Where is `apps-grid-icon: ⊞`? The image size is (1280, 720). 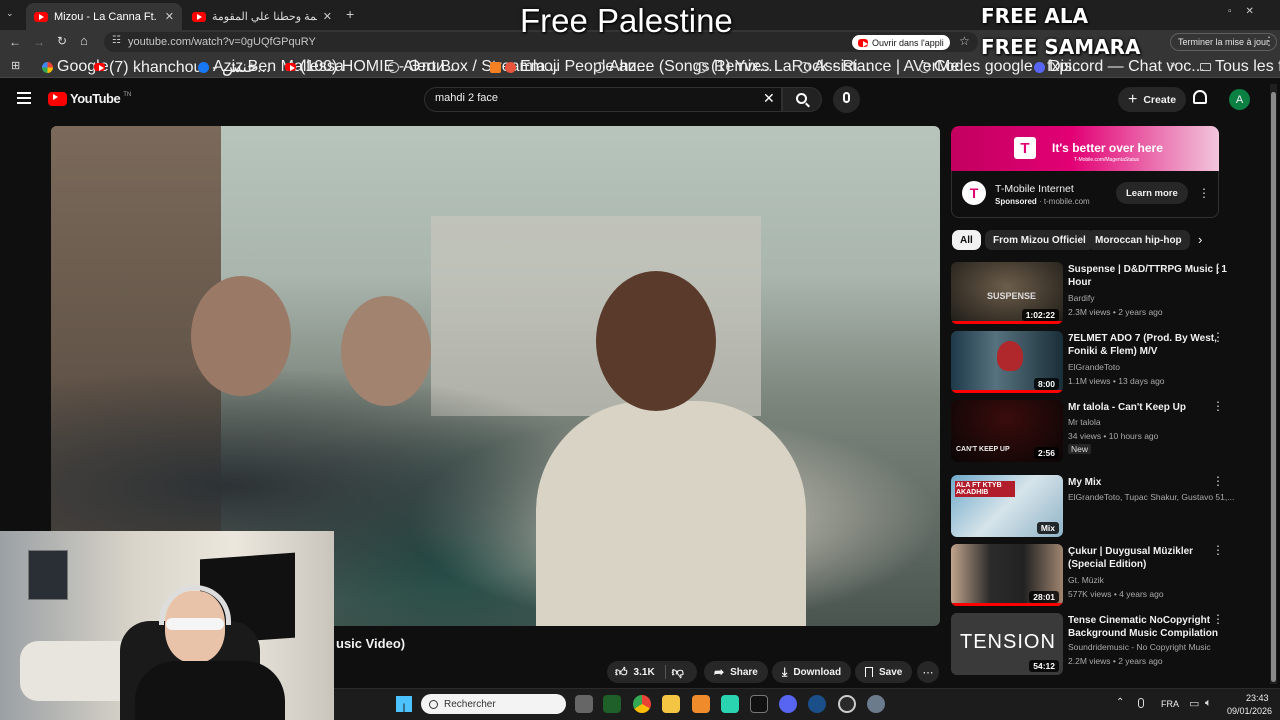
apps-grid-icon: ⊞ is located at coordinates (15, 65).